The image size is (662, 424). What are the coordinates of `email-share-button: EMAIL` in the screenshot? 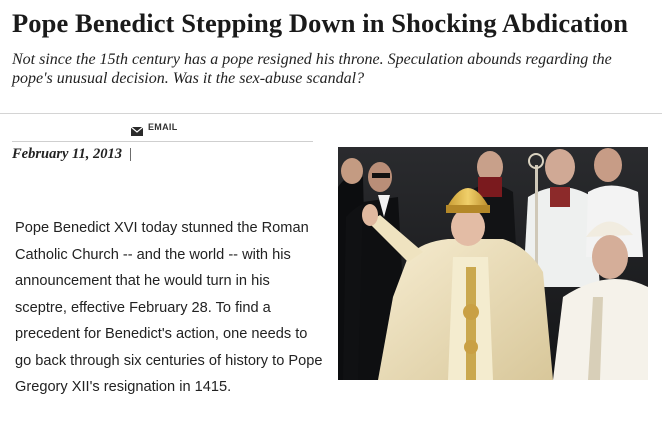 It's located at (154, 128).